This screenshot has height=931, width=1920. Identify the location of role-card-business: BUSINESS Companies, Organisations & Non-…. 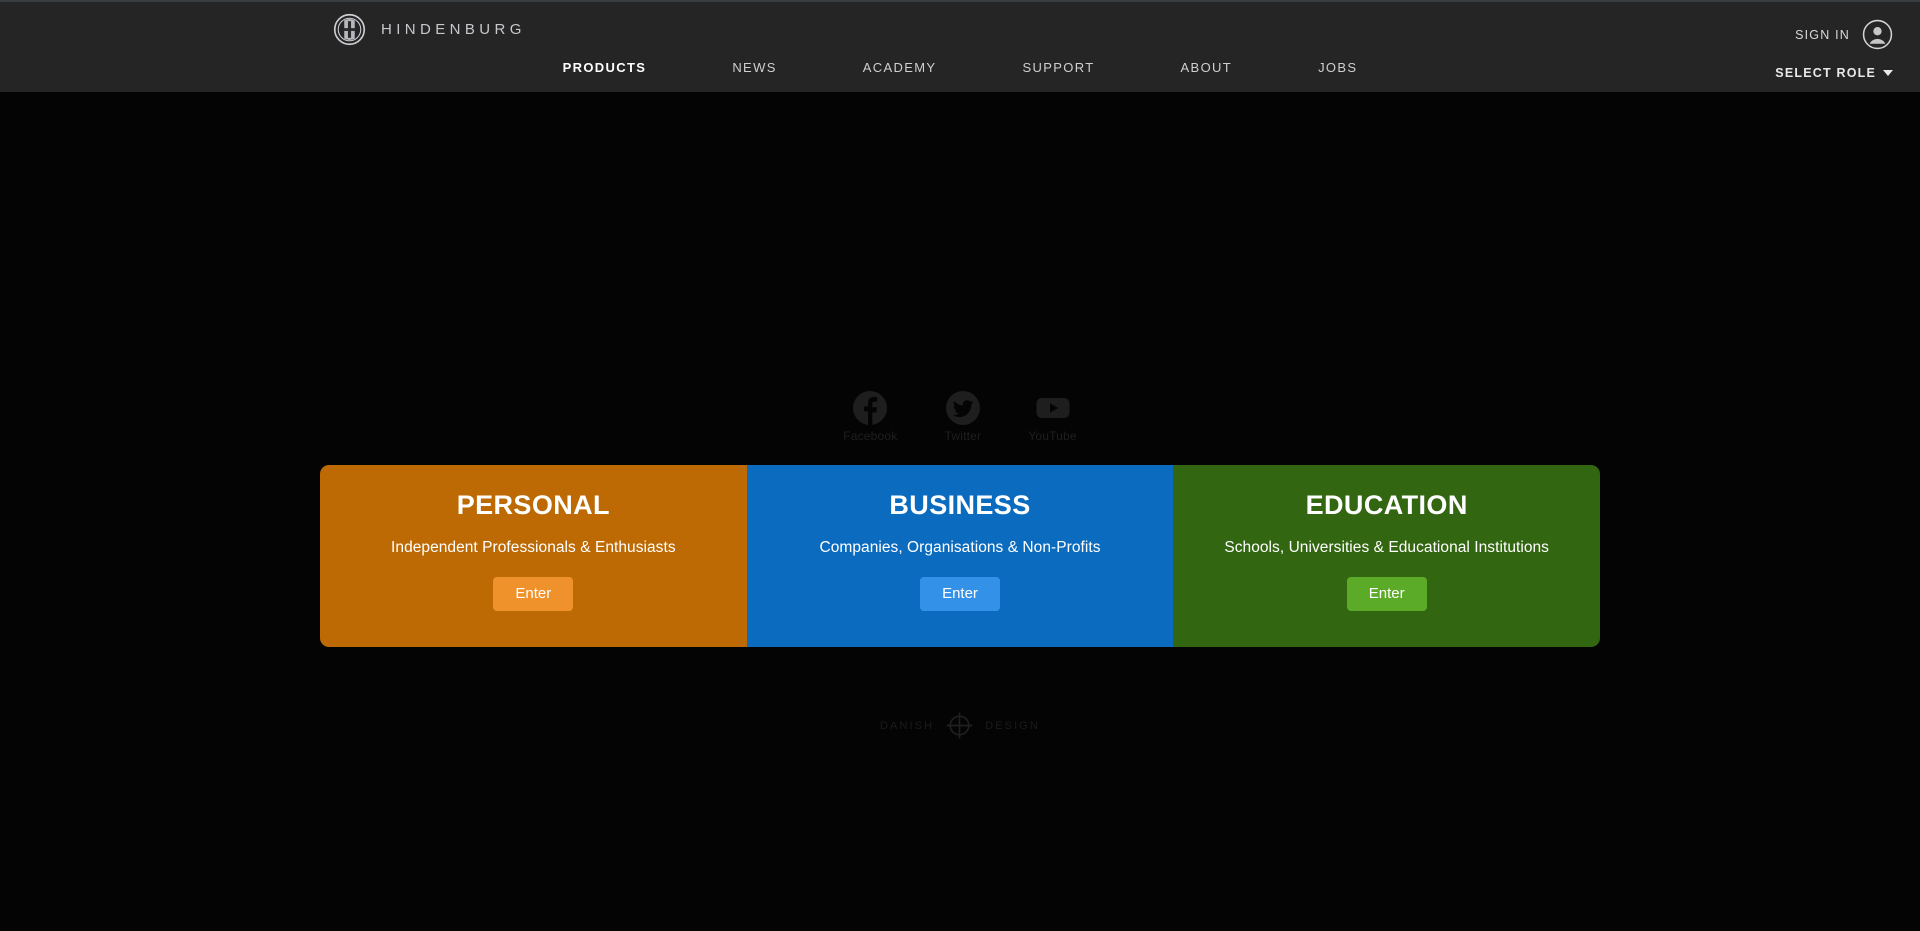
(960, 556).